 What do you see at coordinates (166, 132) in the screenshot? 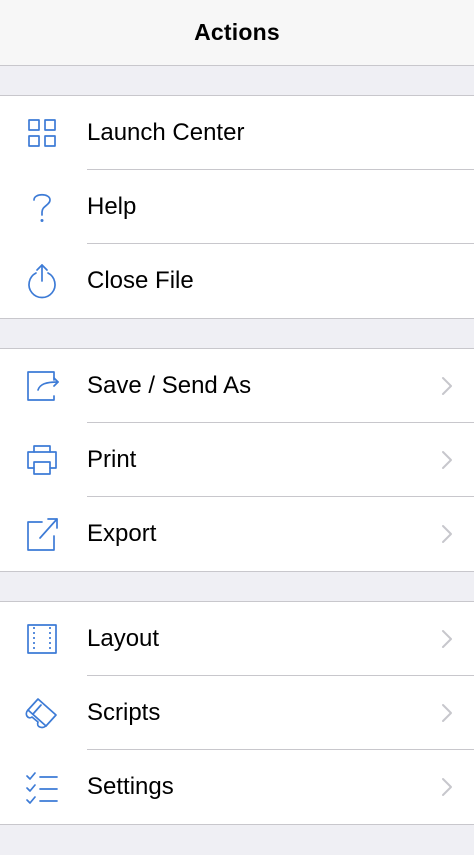
I see `menu-item-label: Launch Center` at bounding box center [166, 132].